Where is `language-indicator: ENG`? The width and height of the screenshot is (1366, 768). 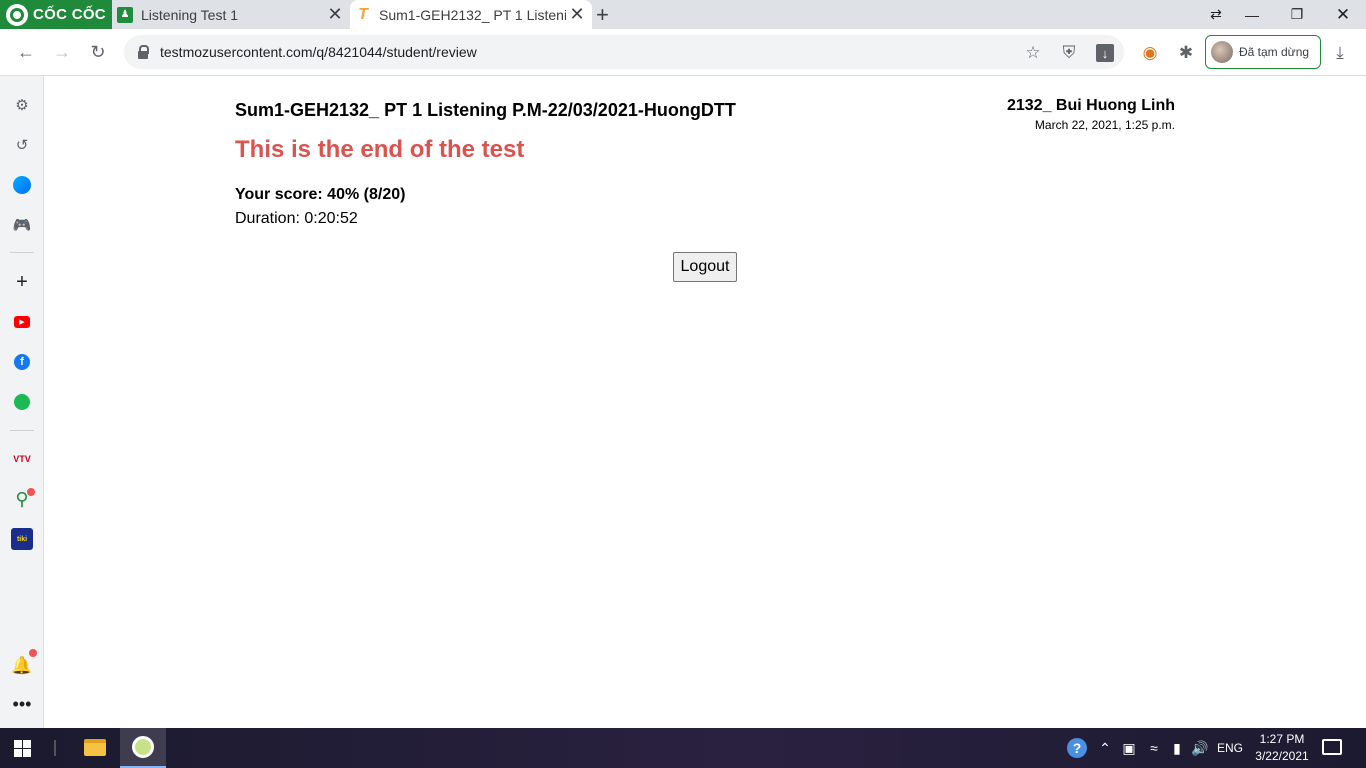 language-indicator: ENG is located at coordinates (1230, 748).